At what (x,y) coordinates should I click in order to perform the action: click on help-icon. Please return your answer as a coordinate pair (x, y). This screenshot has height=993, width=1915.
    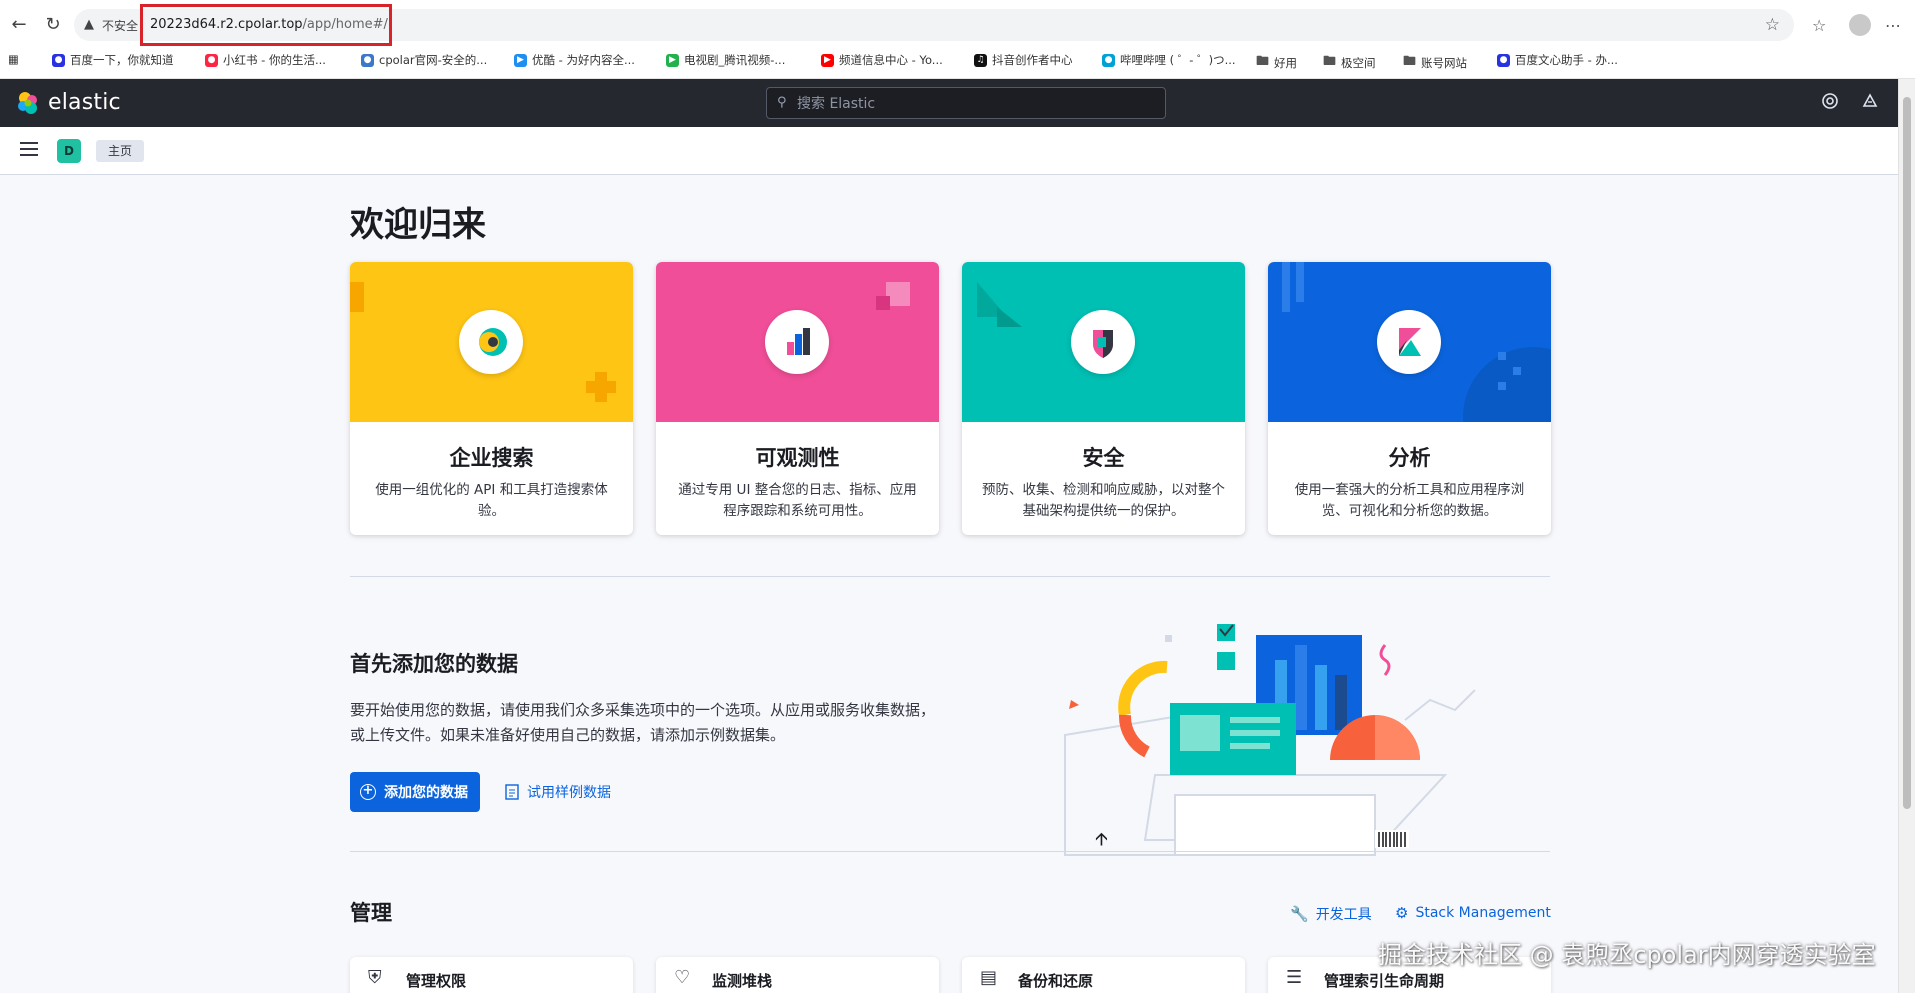
    Looking at the image, I should click on (1830, 103).